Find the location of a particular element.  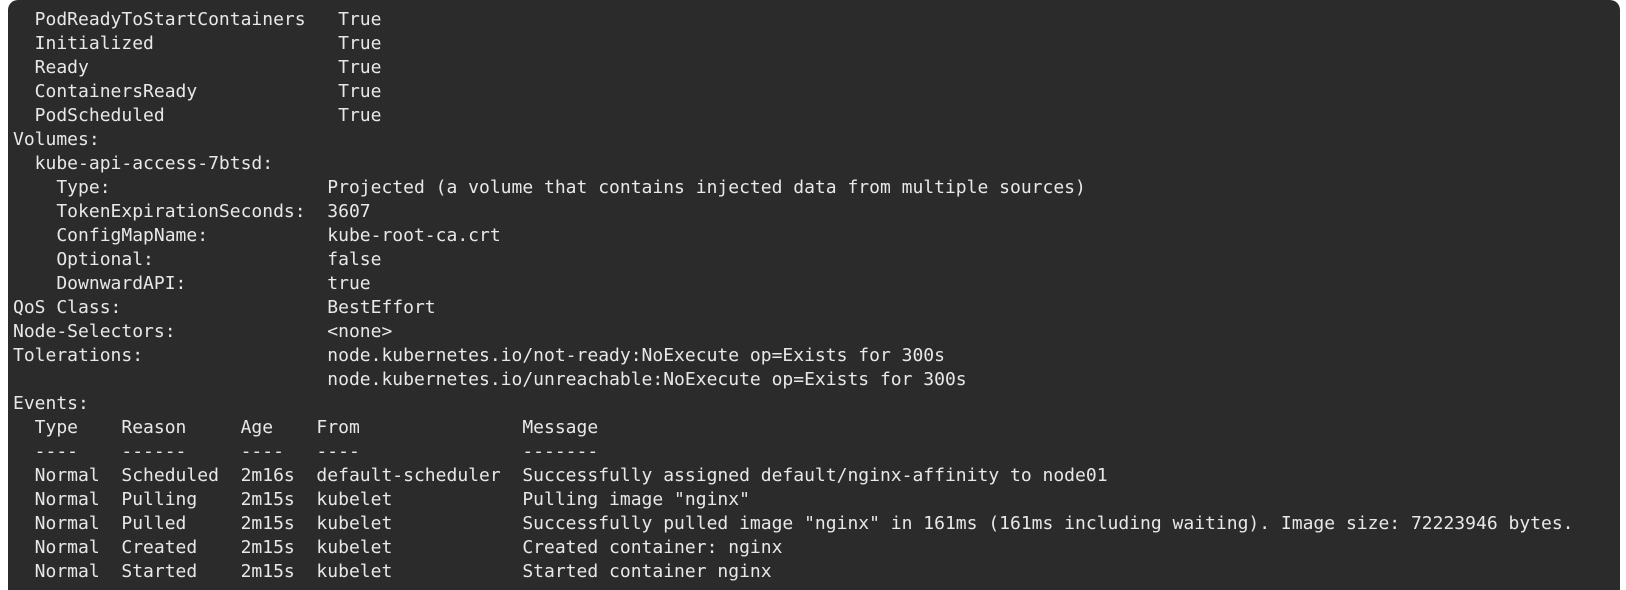

events-heading: Events: is located at coordinates (51, 403).